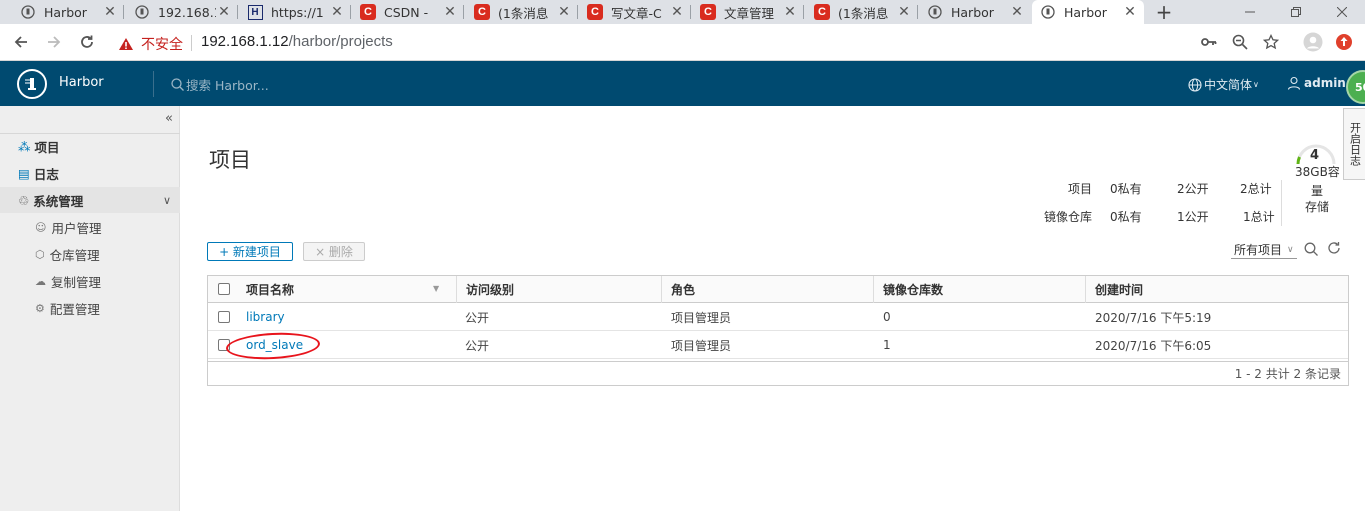 The height and width of the screenshot is (511, 1365). What do you see at coordinates (352, 289) in the screenshot?
I see `column-header-name: 项目名称` at bounding box center [352, 289].